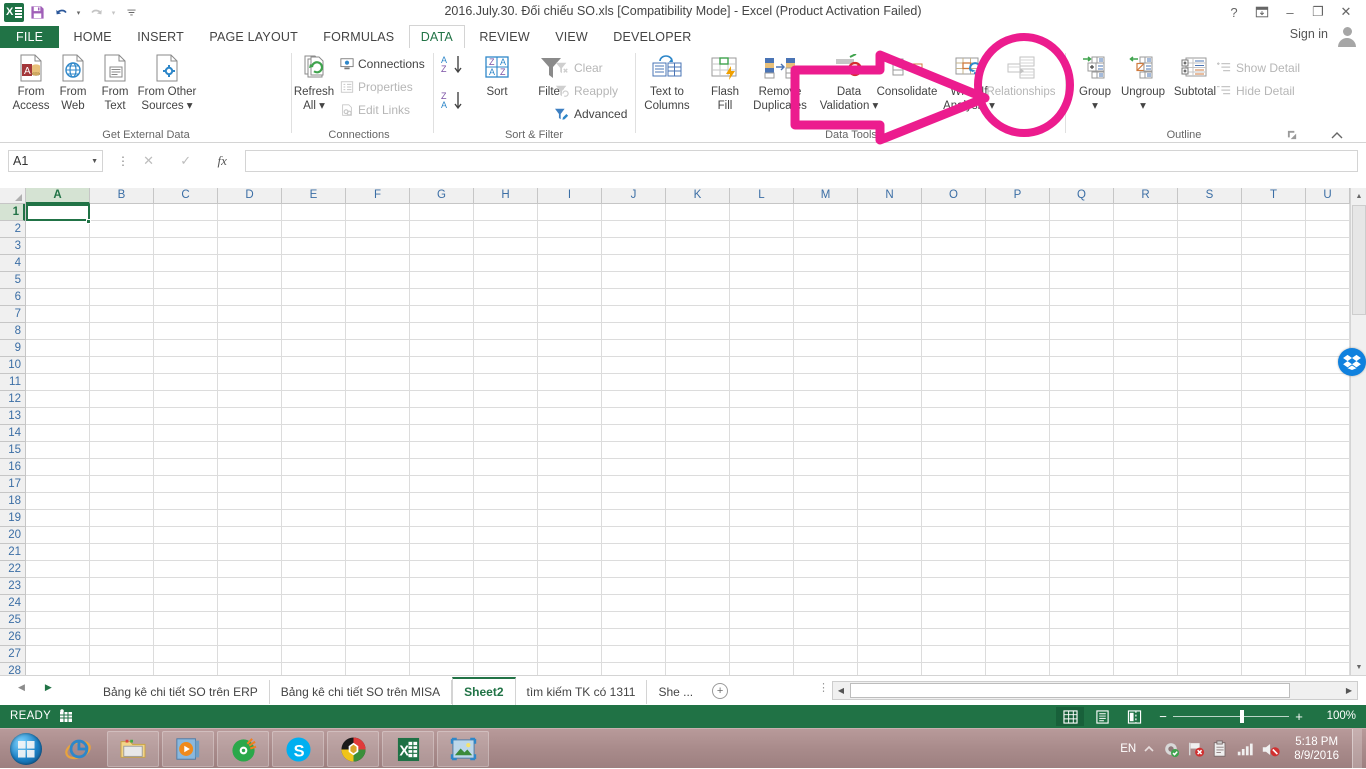 The image size is (1366, 769). I want to click on cell-G16, so click(442, 467).